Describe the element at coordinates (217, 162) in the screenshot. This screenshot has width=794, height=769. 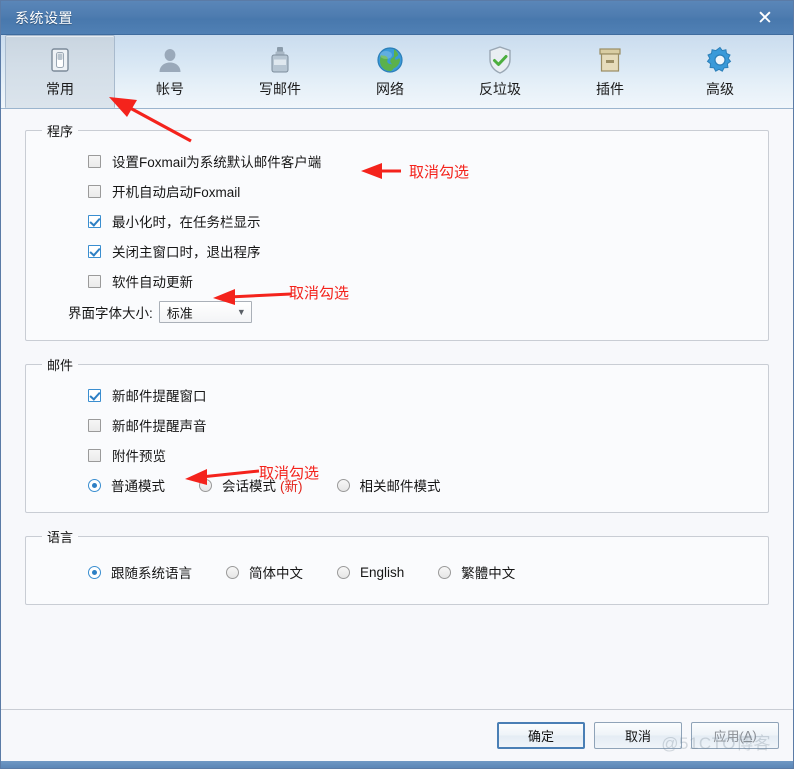
I see `checkbox-default-client-label: 设置Foxmail为系统默认邮件客户端` at that location.